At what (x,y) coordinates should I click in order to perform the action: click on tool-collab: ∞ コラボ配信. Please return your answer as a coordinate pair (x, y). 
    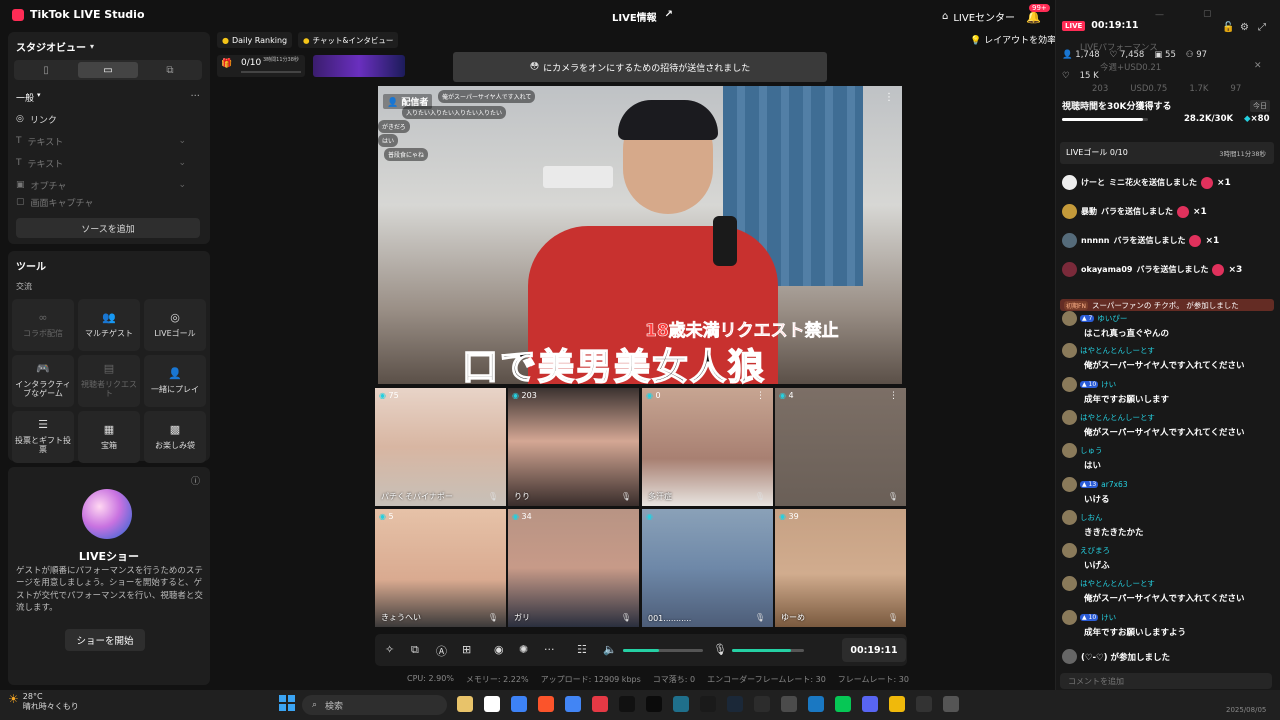
    Looking at the image, I should click on (43, 325).